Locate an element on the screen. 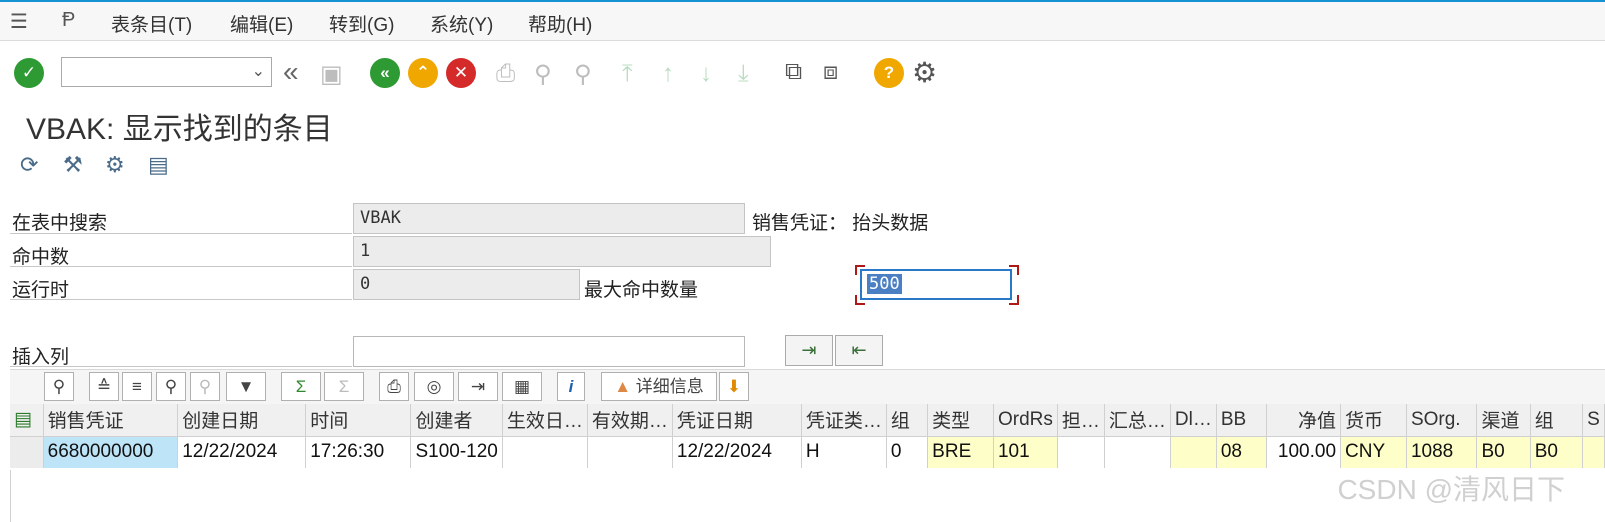 This screenshot has height=522, width=1605. table-cell: H is located at coordinates (844, 452).